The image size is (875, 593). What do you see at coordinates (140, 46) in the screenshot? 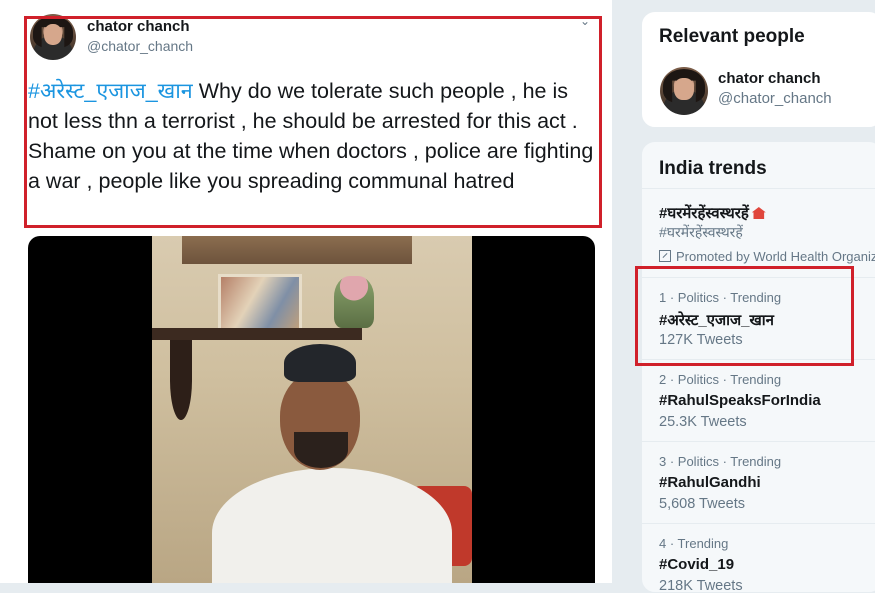
I see `tweet-author-handle: @chator_chanch` at bounding box center [140, 46].